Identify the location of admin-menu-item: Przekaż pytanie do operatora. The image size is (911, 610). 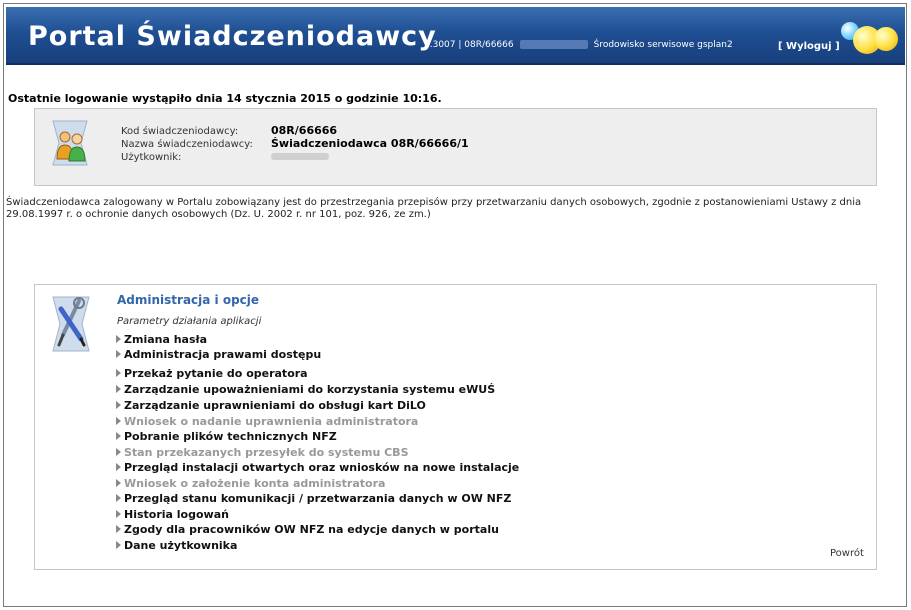
(212, 373).